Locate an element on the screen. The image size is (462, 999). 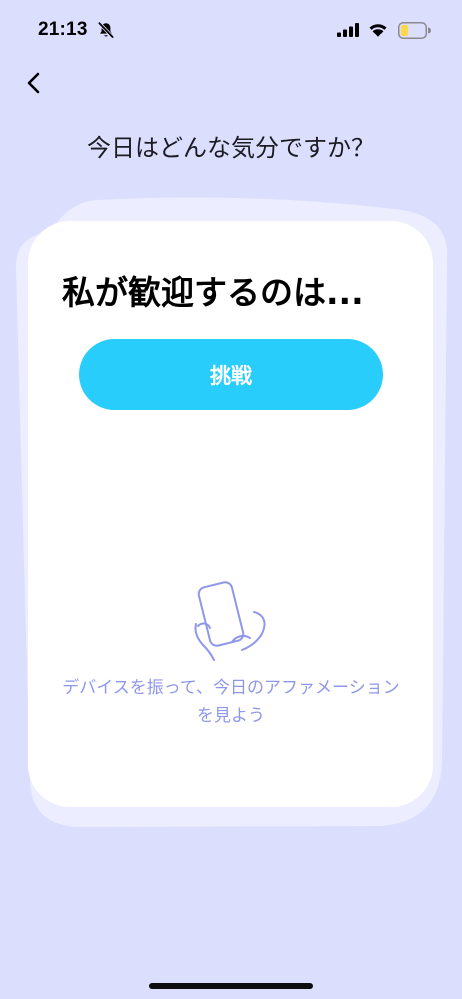
cellular-signal-icon is located at coordinates (348, 30).